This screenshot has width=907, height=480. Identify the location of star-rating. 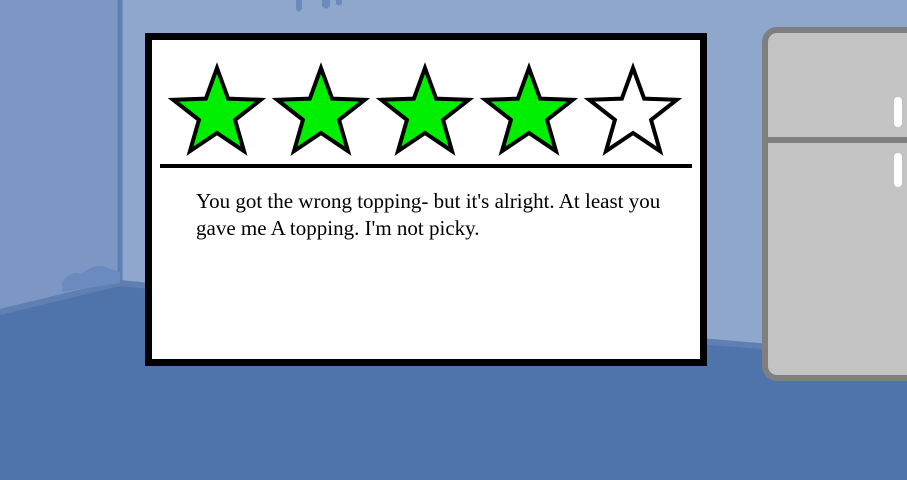
(428, 112).